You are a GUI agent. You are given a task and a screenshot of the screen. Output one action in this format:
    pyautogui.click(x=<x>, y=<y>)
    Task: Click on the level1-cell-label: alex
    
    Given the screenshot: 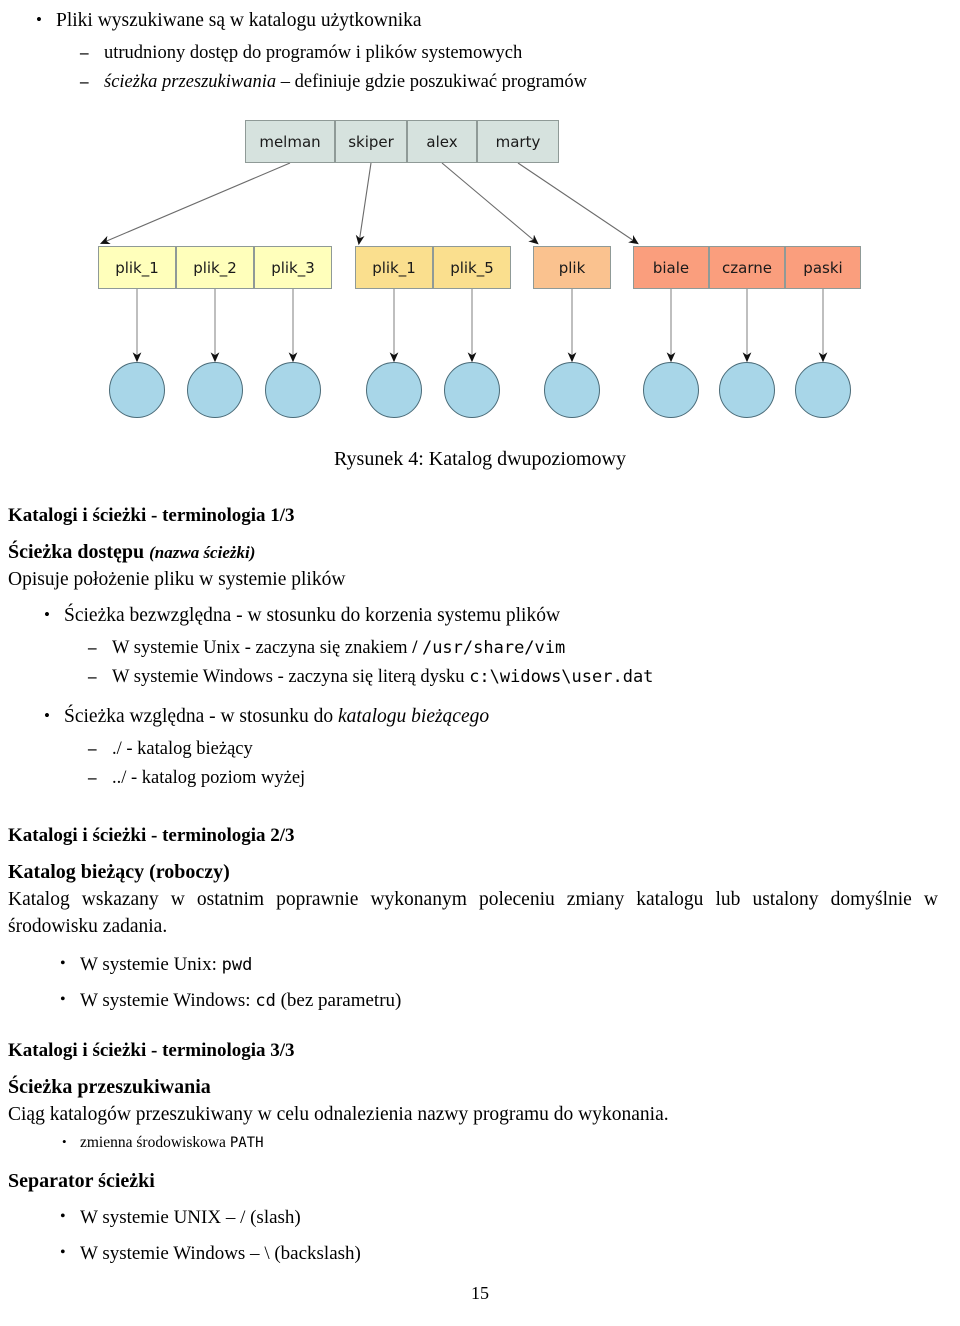 What is the action you would take?
    pyautogui.click(x=442, y=141)
    